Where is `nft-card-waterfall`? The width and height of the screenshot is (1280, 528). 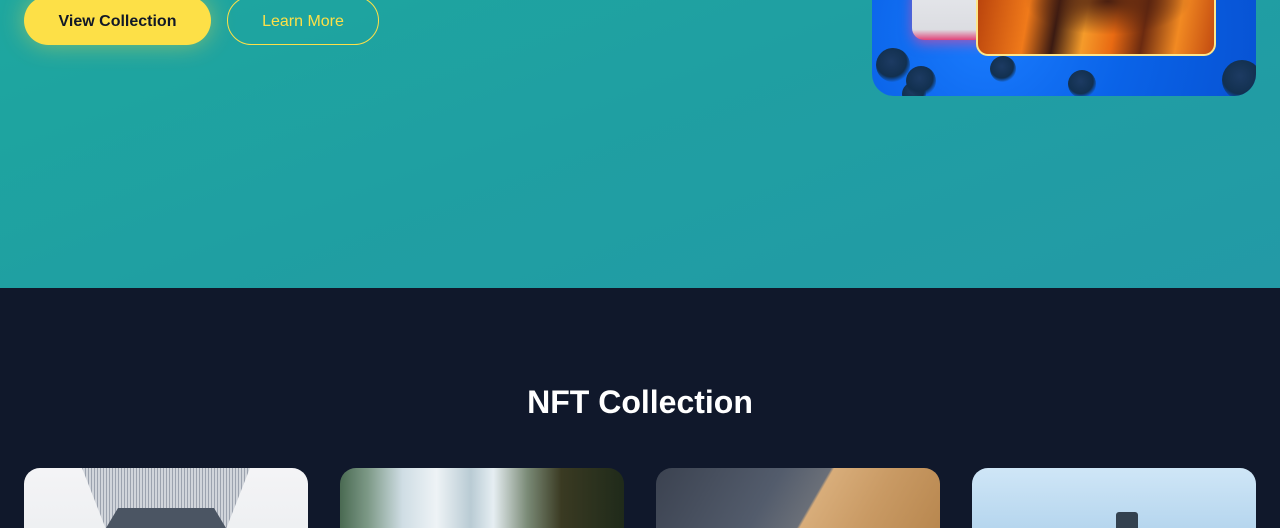 nft-card-waterfall is located at coordinates (482, 498).